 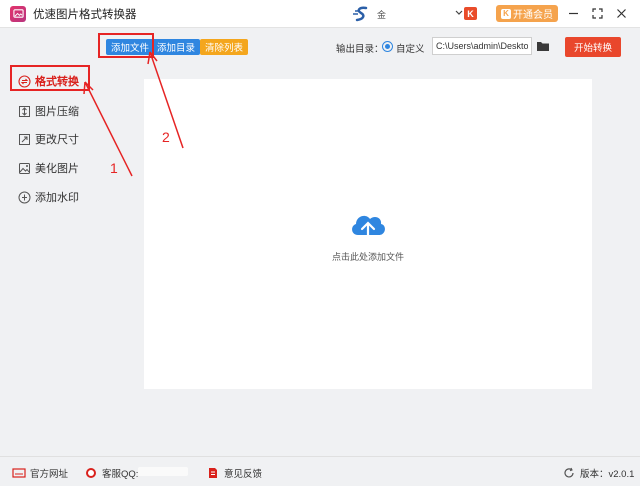 What do you see at coordinates (224, 47) in the screenshot?
I see `clear-list-button: 清除列表` at bounding box center [224, 47].